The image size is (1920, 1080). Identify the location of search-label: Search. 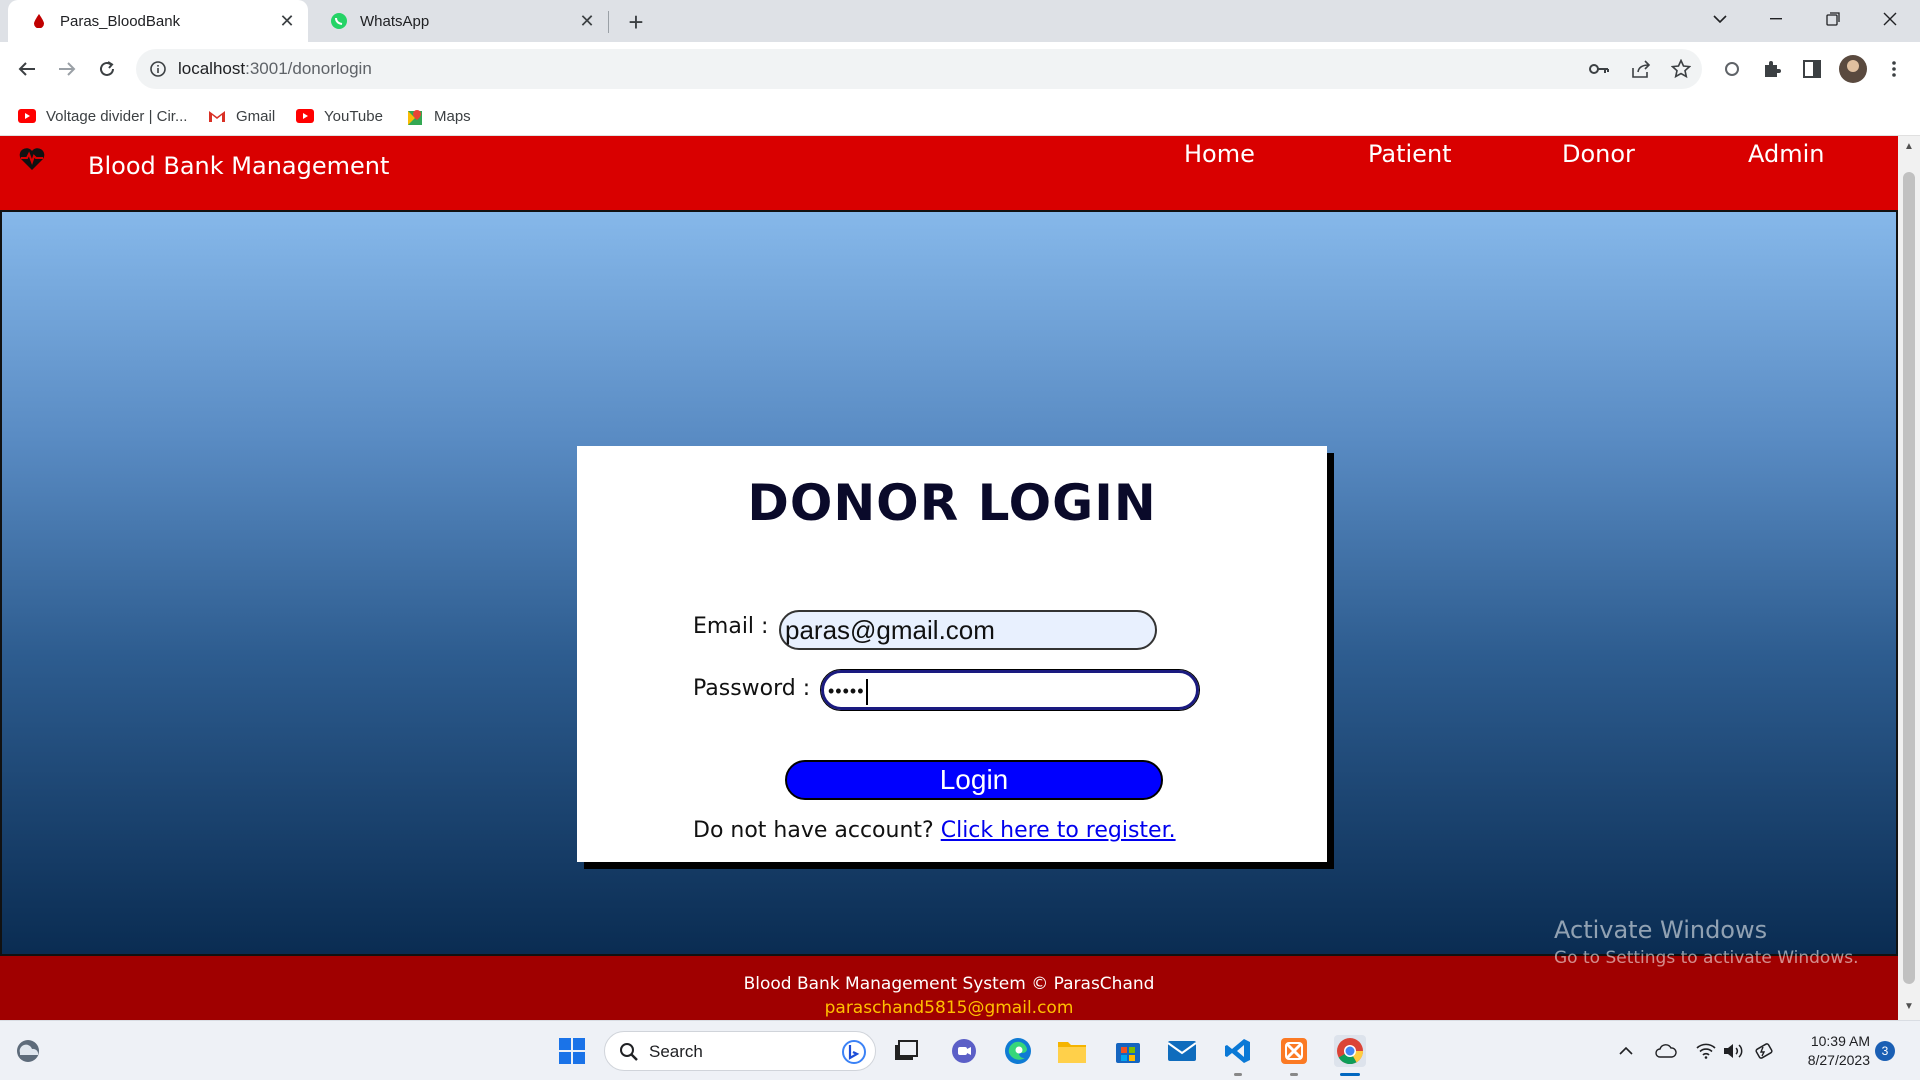
(676, 1051).